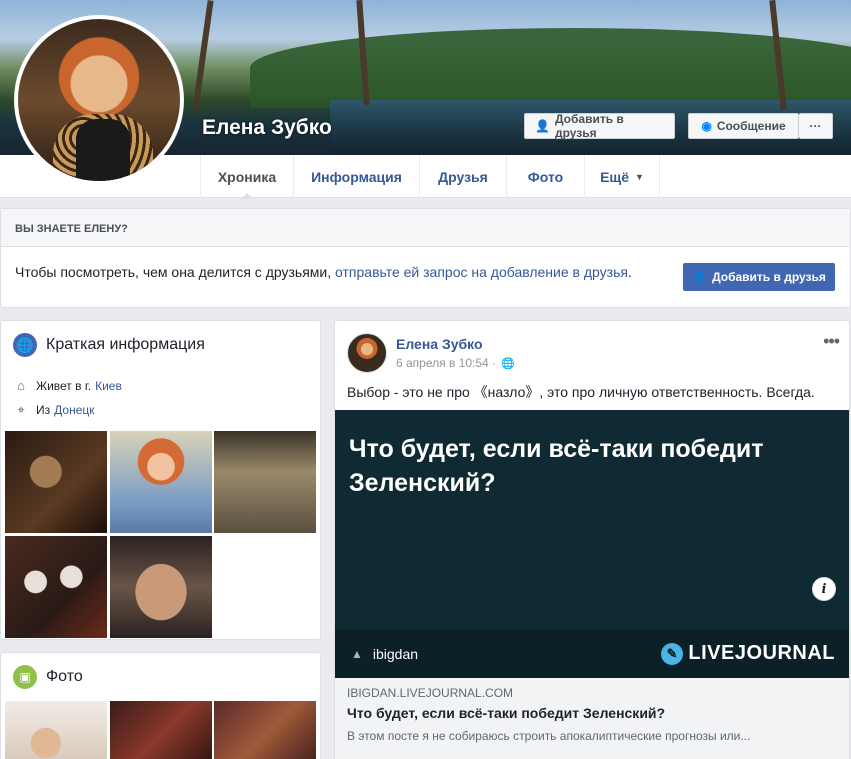  I want to click on palm-trunk, so click(203, 55).